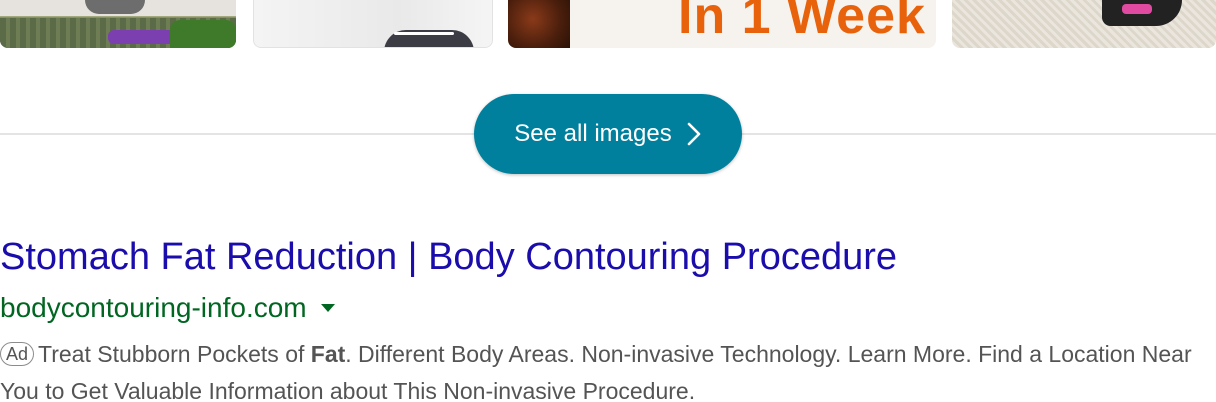  Describe the element at coordinates (328, 354) in the screenshot. I see `snippet-bold-term: Fat` at that location.